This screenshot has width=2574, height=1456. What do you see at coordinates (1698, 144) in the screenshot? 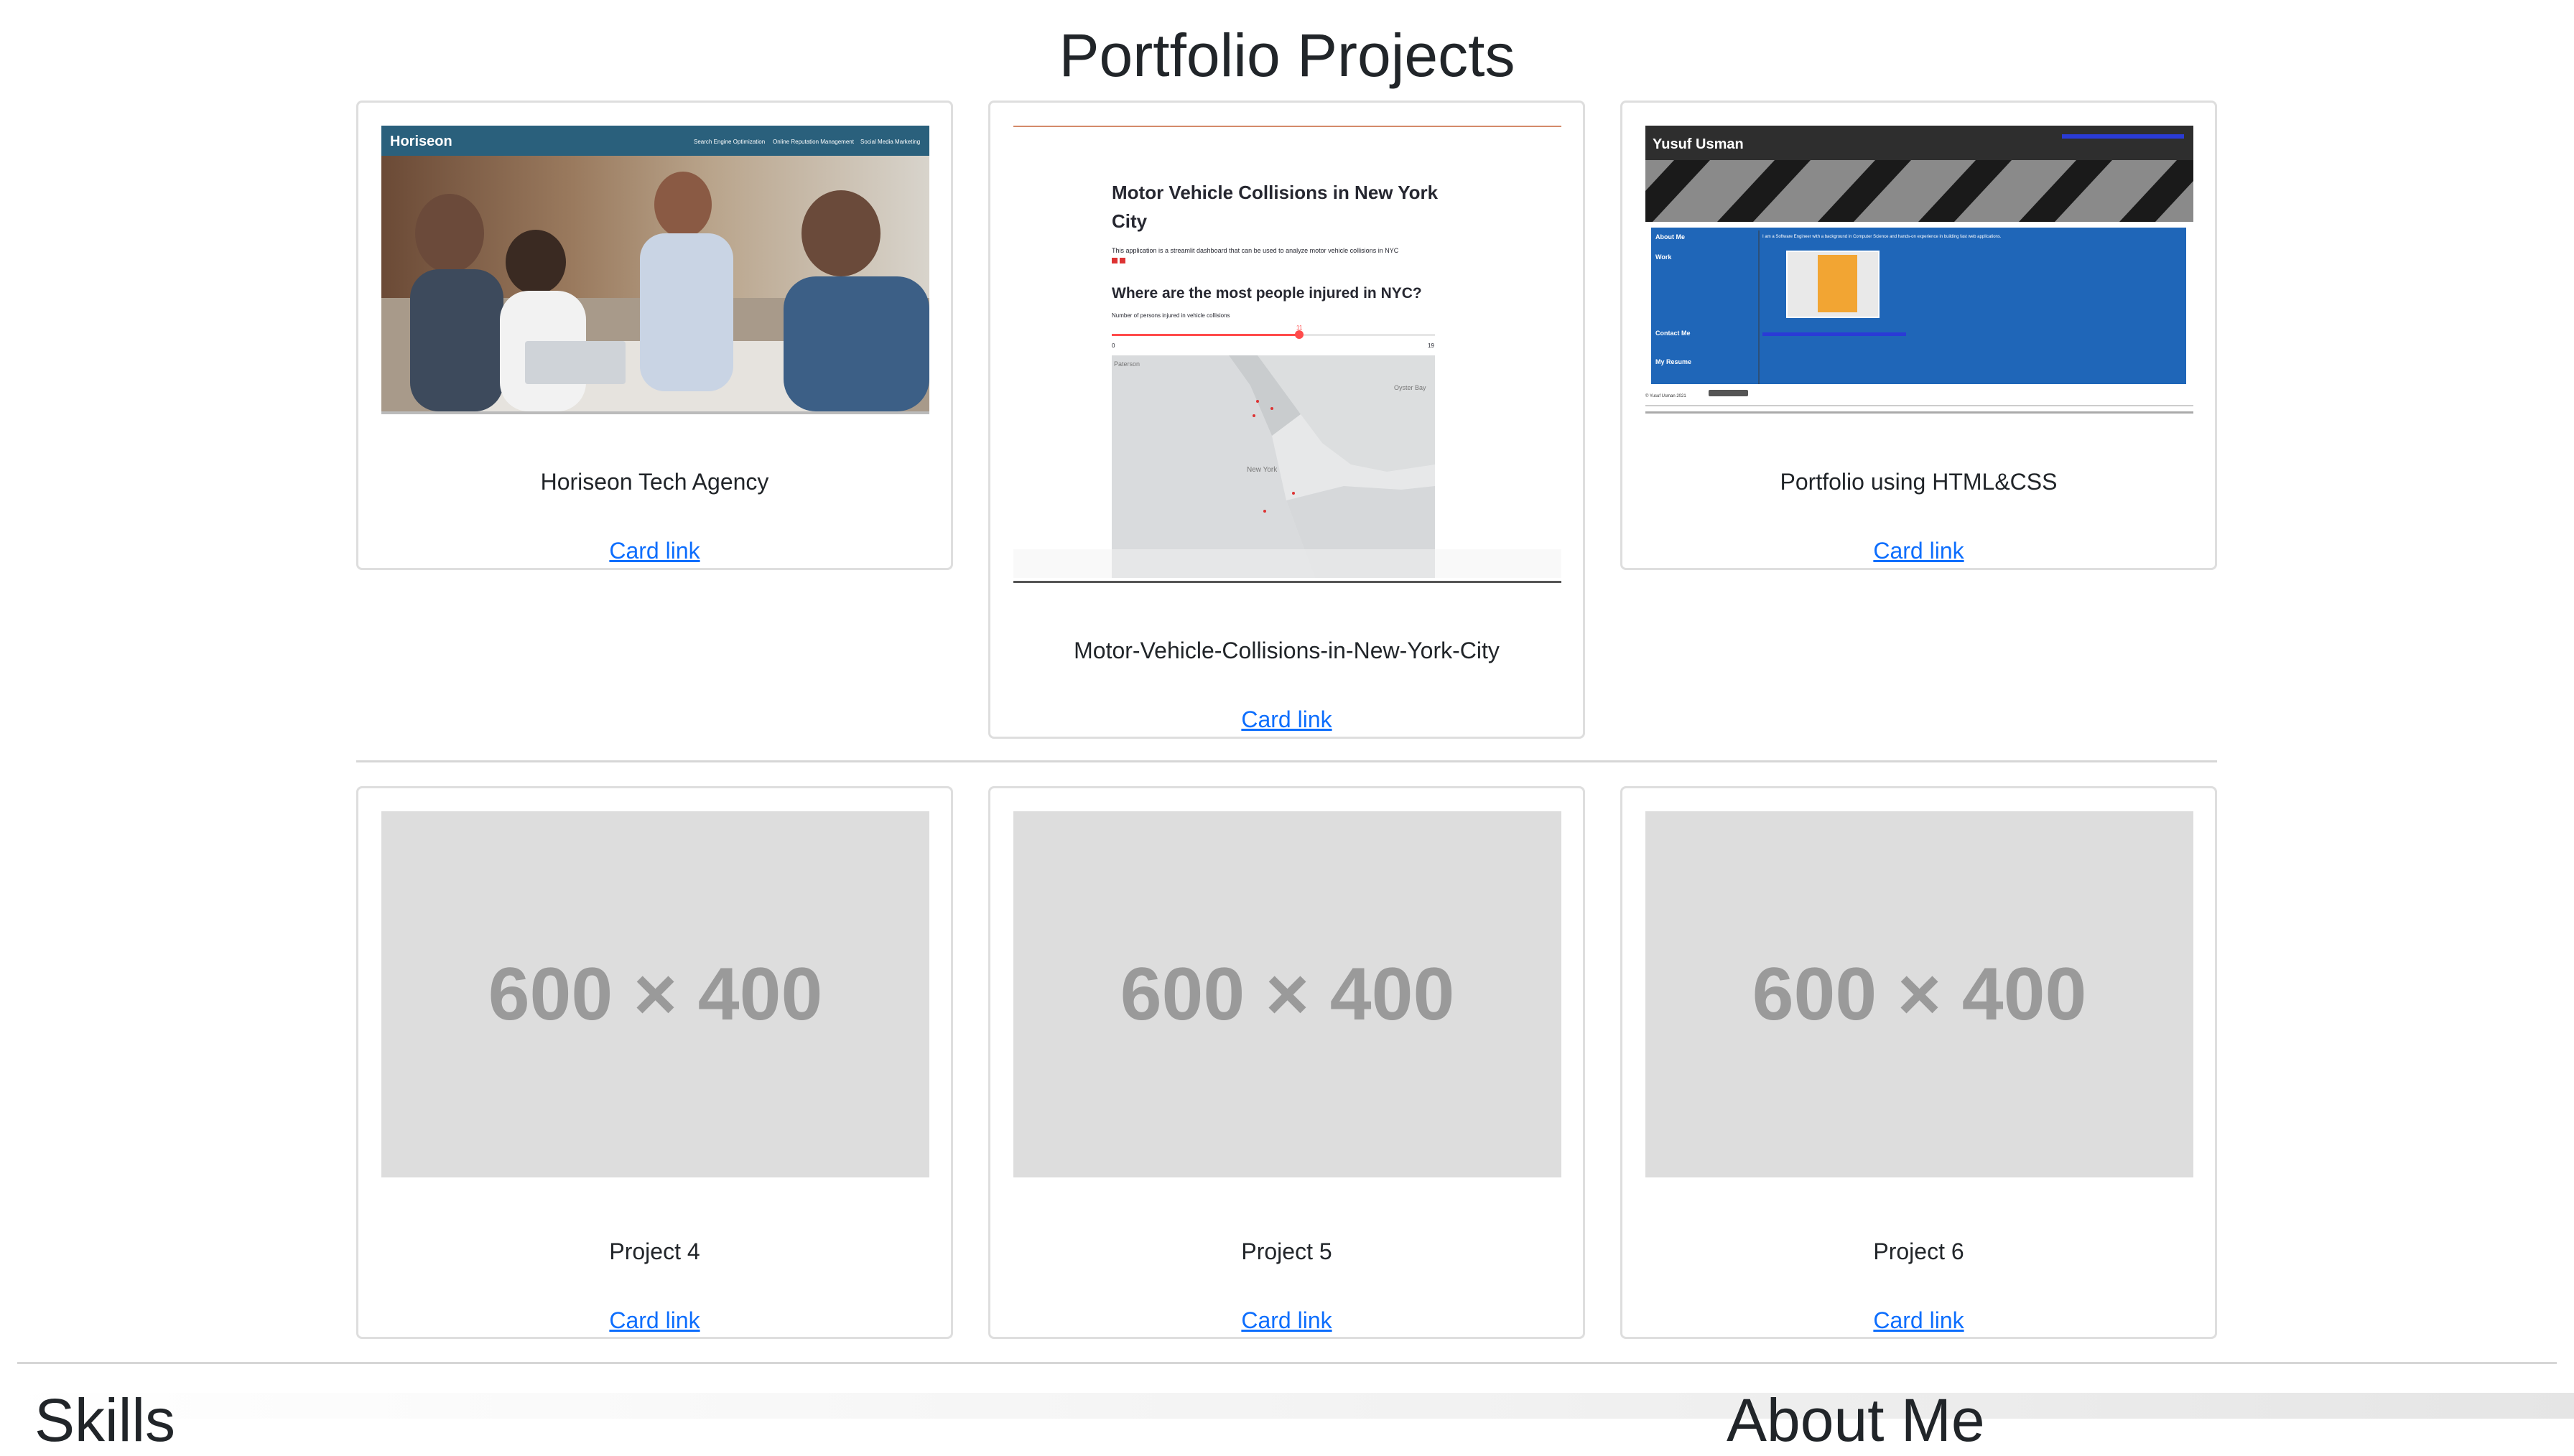
I see `portfolio-name: Yusuf Usman` at bounding box center [1698, 144].